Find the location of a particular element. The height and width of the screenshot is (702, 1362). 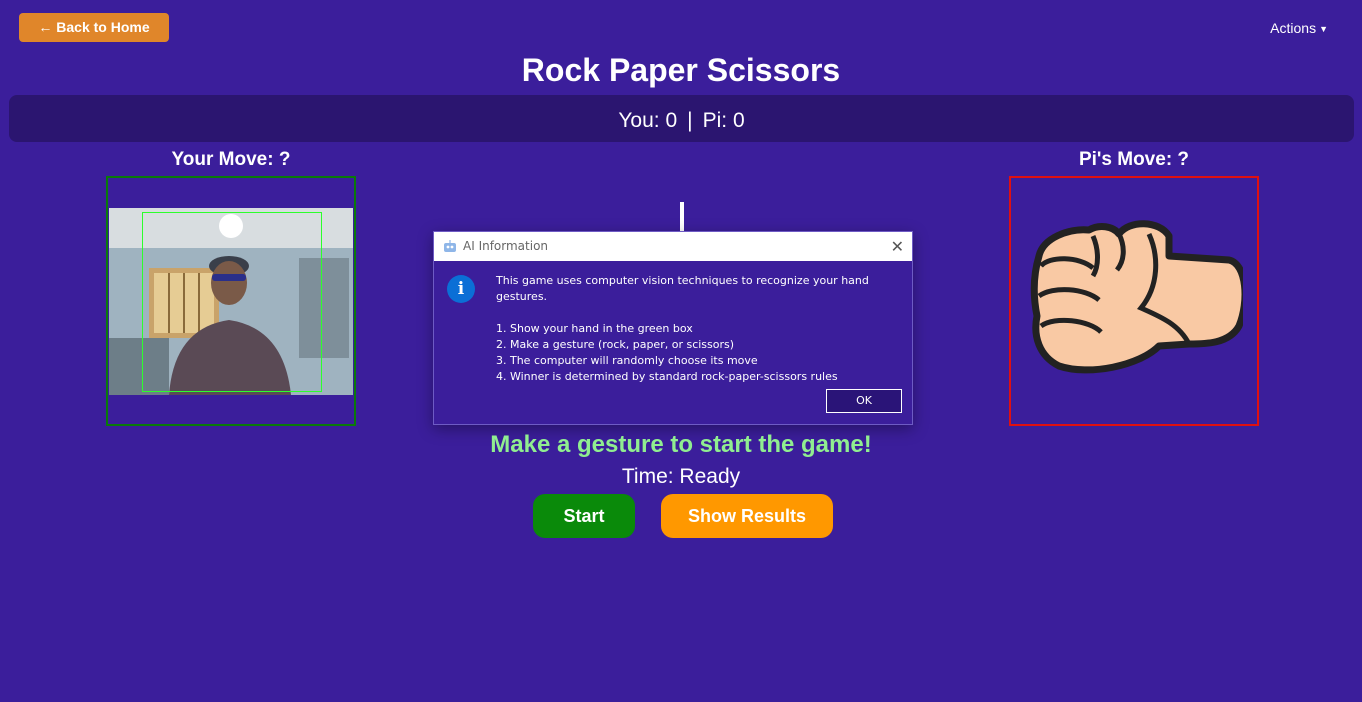

timer-text: Time: Ready is located at coordinates (681, 476).